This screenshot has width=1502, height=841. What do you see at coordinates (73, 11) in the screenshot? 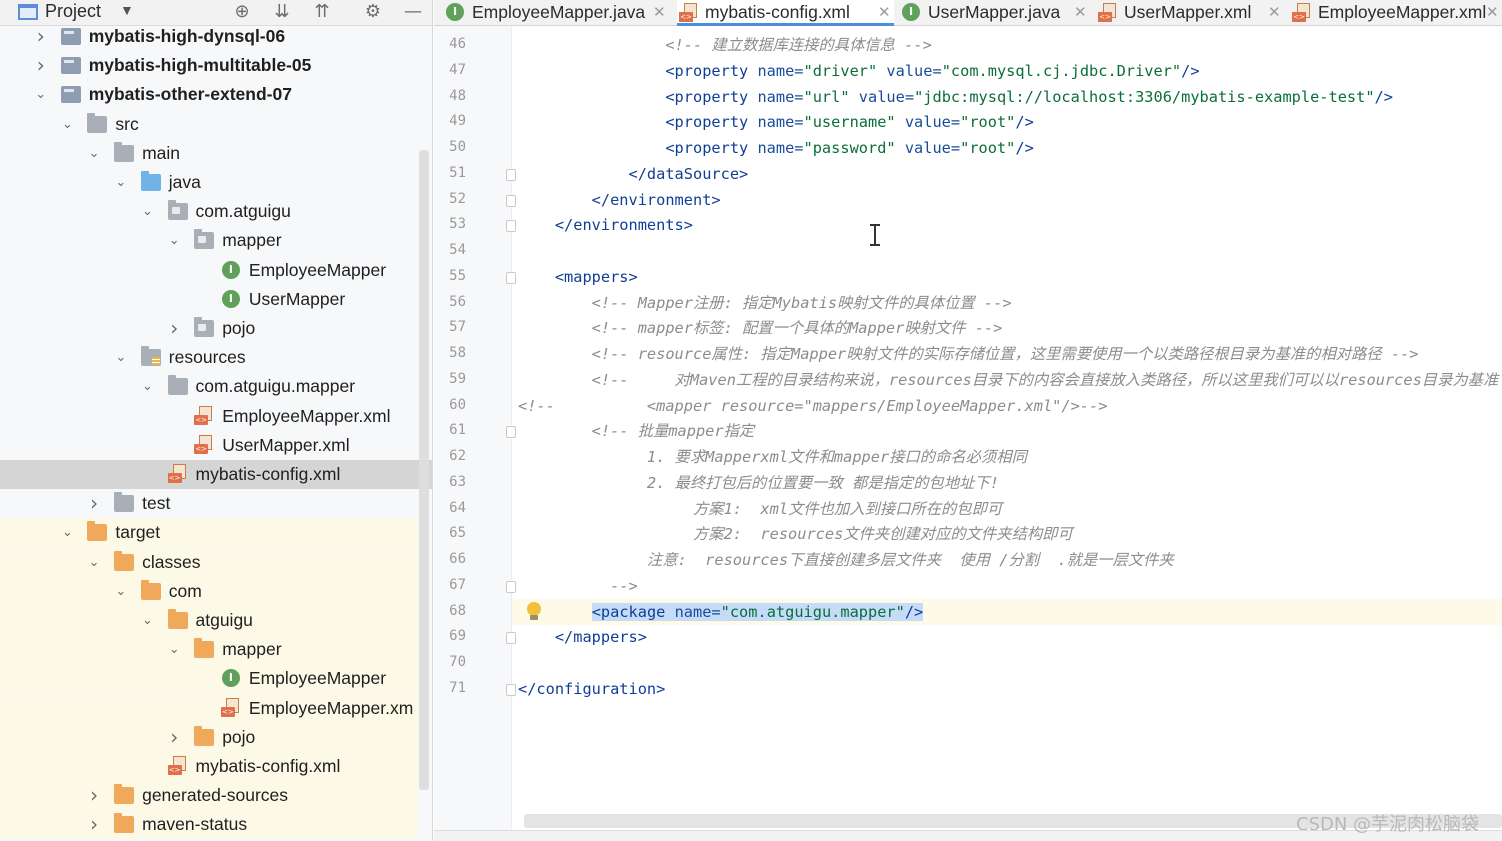
I see `project-view-selector: Project` at bounding box center [73, 11].